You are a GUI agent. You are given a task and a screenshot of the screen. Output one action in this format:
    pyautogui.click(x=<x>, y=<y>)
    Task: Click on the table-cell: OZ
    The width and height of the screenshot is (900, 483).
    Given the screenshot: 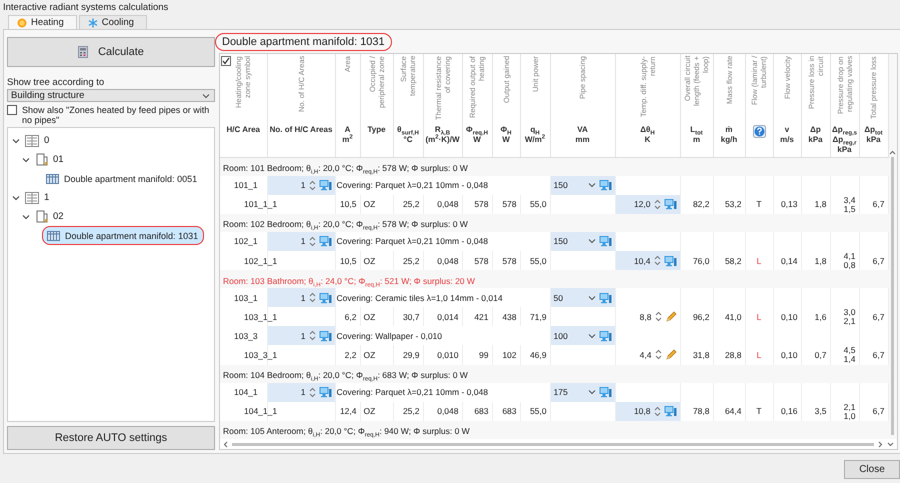 What is the action you would take?
    pyautogui.click(x=370, y=411)
    